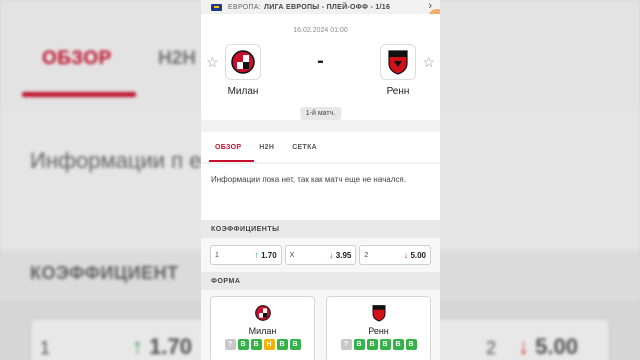  What do you see at coordinates (320, 281) in the screenshot?
I see `form-section-title: ФОРМА` at bounding box center [320, 281].